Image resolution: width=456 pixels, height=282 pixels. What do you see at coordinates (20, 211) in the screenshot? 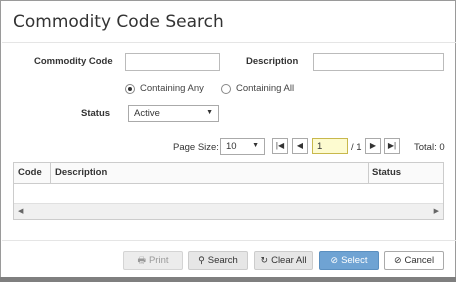
I see `scroll-left-icon: ◀` at bounding box center [20, 211].